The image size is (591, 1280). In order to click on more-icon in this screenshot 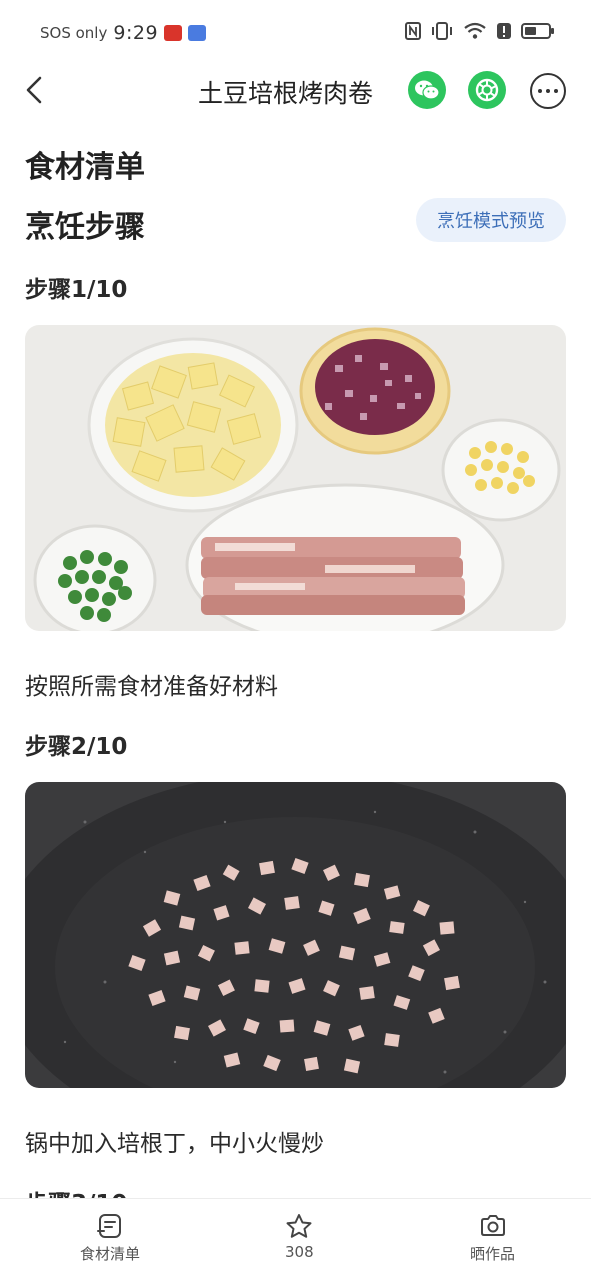, I will do `click(540, 91)`.